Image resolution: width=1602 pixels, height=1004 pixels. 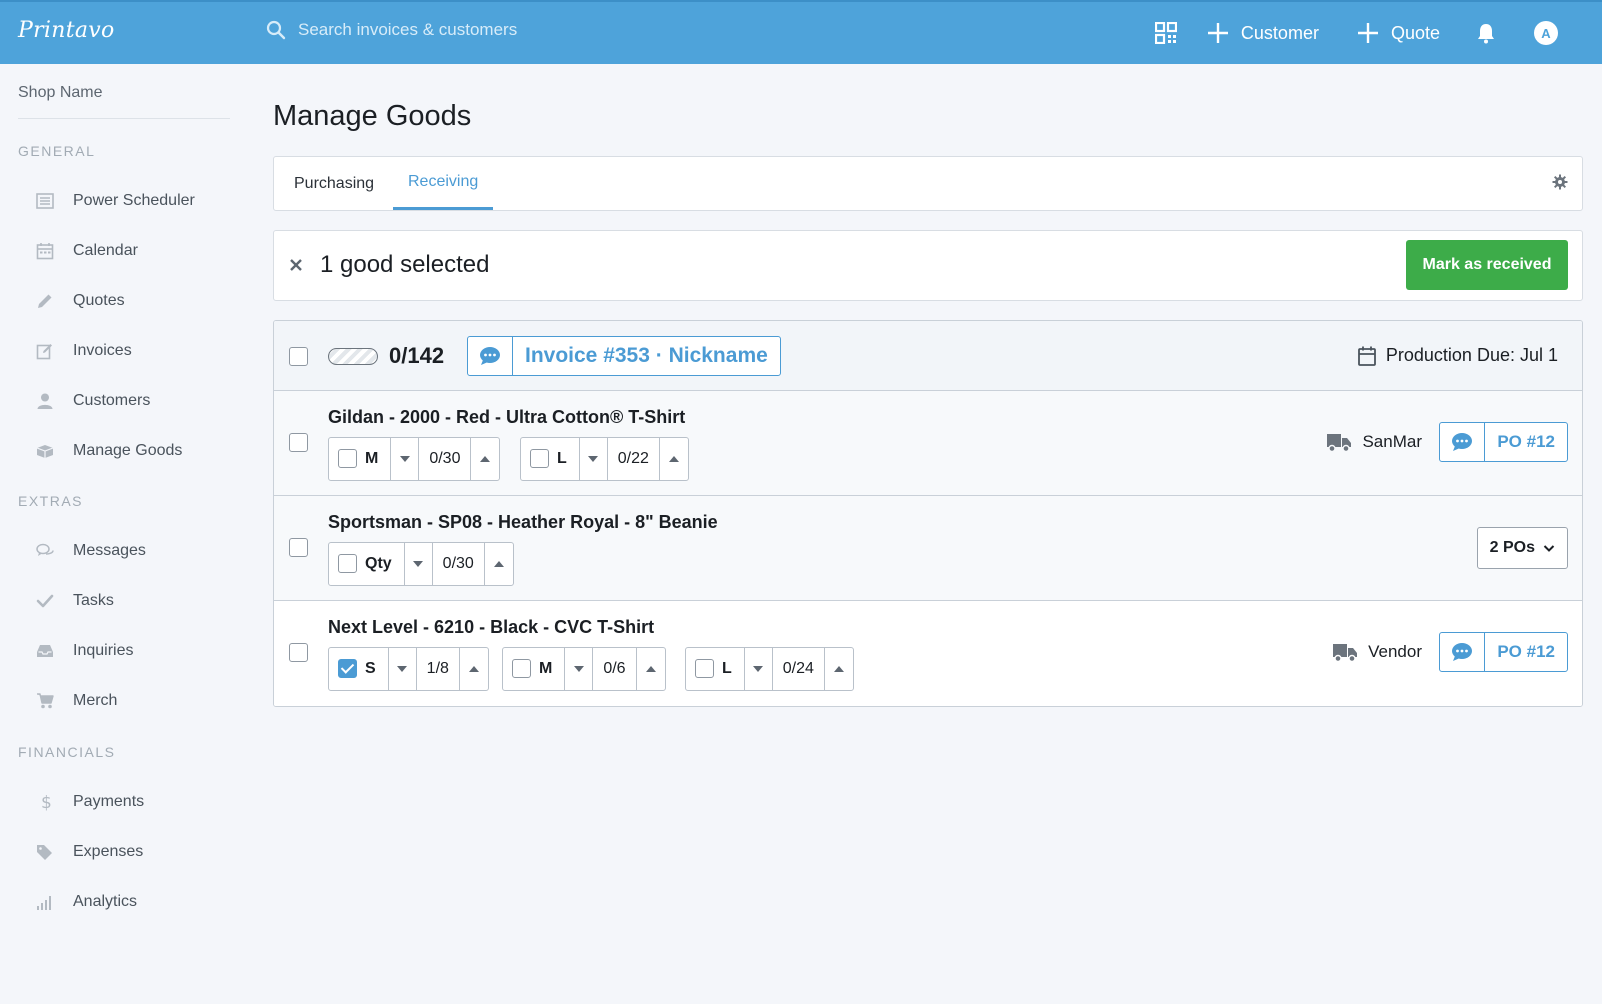 What do you see at coordinates (60, 93) in the screenshot?
I see `shop-name: Shop Name` at bounding box center [60, 93].